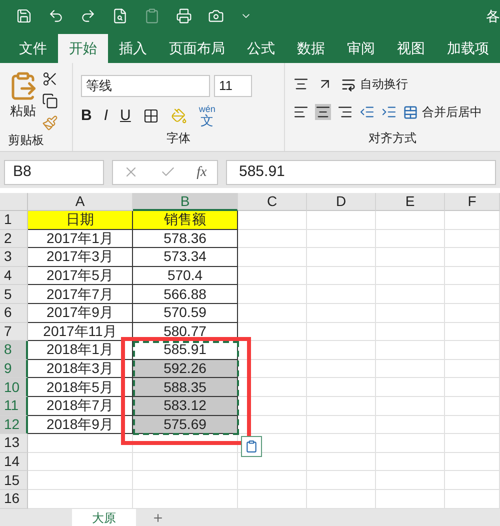 Image resolution: width=500 pixels, height=526 pixels. Describe the element at coordinates (392, 138) in the screenshot. I see `group-label: 对齐方式` at that location.